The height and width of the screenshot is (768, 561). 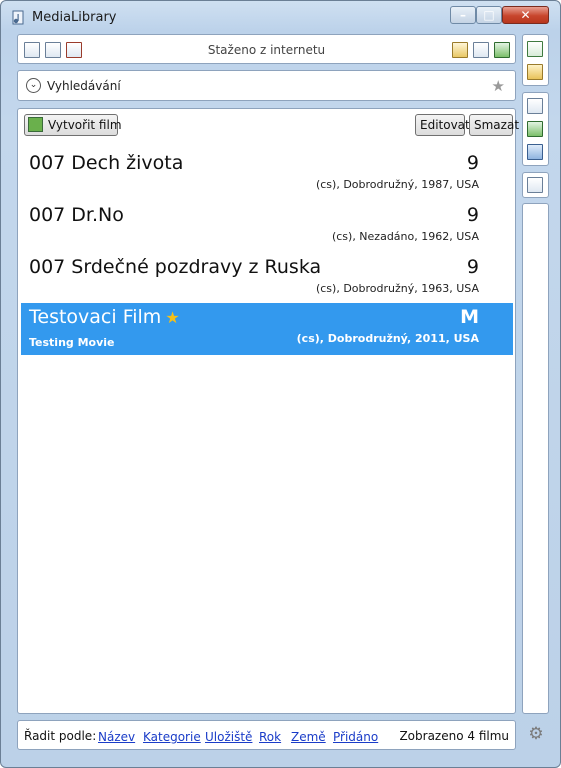 I want to click on minimize-icon: –, so click(x=463, y=15).